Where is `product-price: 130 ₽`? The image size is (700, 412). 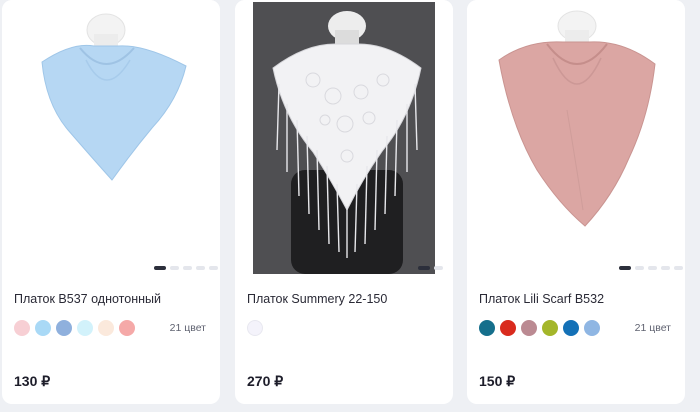 product-price: 130 ₽ is located at coordinates (32, 381).